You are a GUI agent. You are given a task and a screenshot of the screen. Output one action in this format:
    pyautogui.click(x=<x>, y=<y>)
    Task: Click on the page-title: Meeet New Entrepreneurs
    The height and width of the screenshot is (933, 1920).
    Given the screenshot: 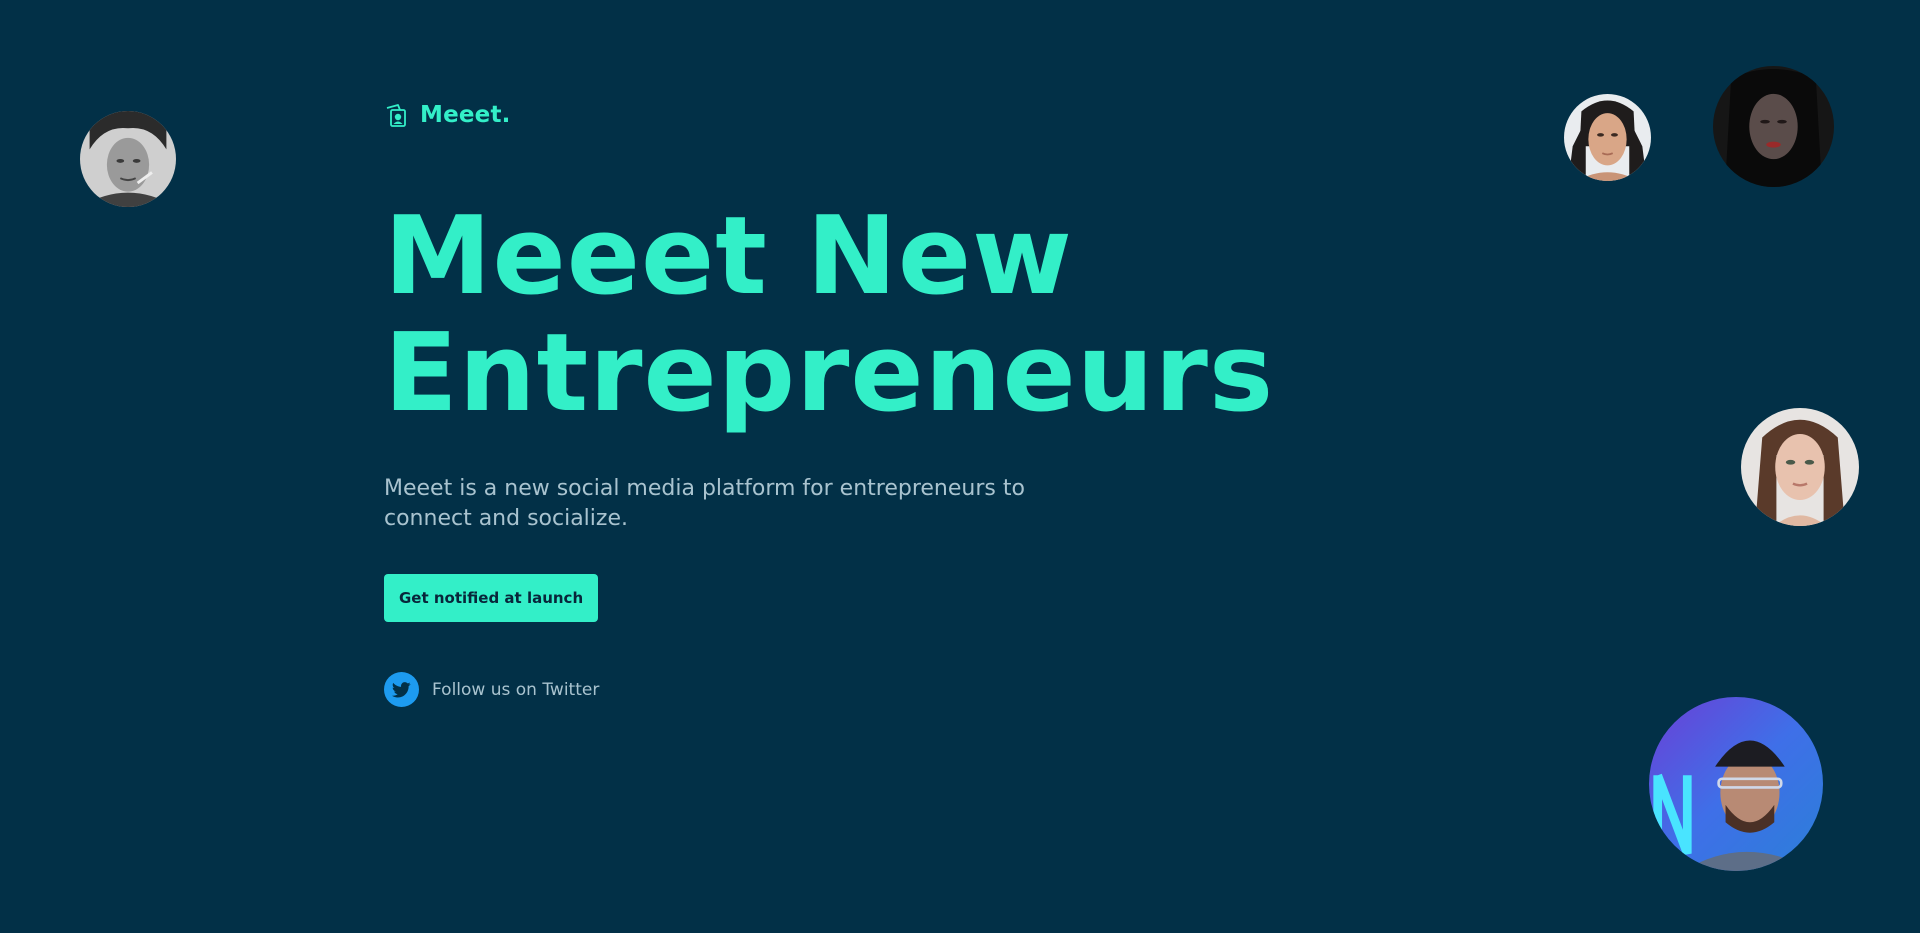 What is the action you would take?
    pyautogui.click(x=834, y=315)
    